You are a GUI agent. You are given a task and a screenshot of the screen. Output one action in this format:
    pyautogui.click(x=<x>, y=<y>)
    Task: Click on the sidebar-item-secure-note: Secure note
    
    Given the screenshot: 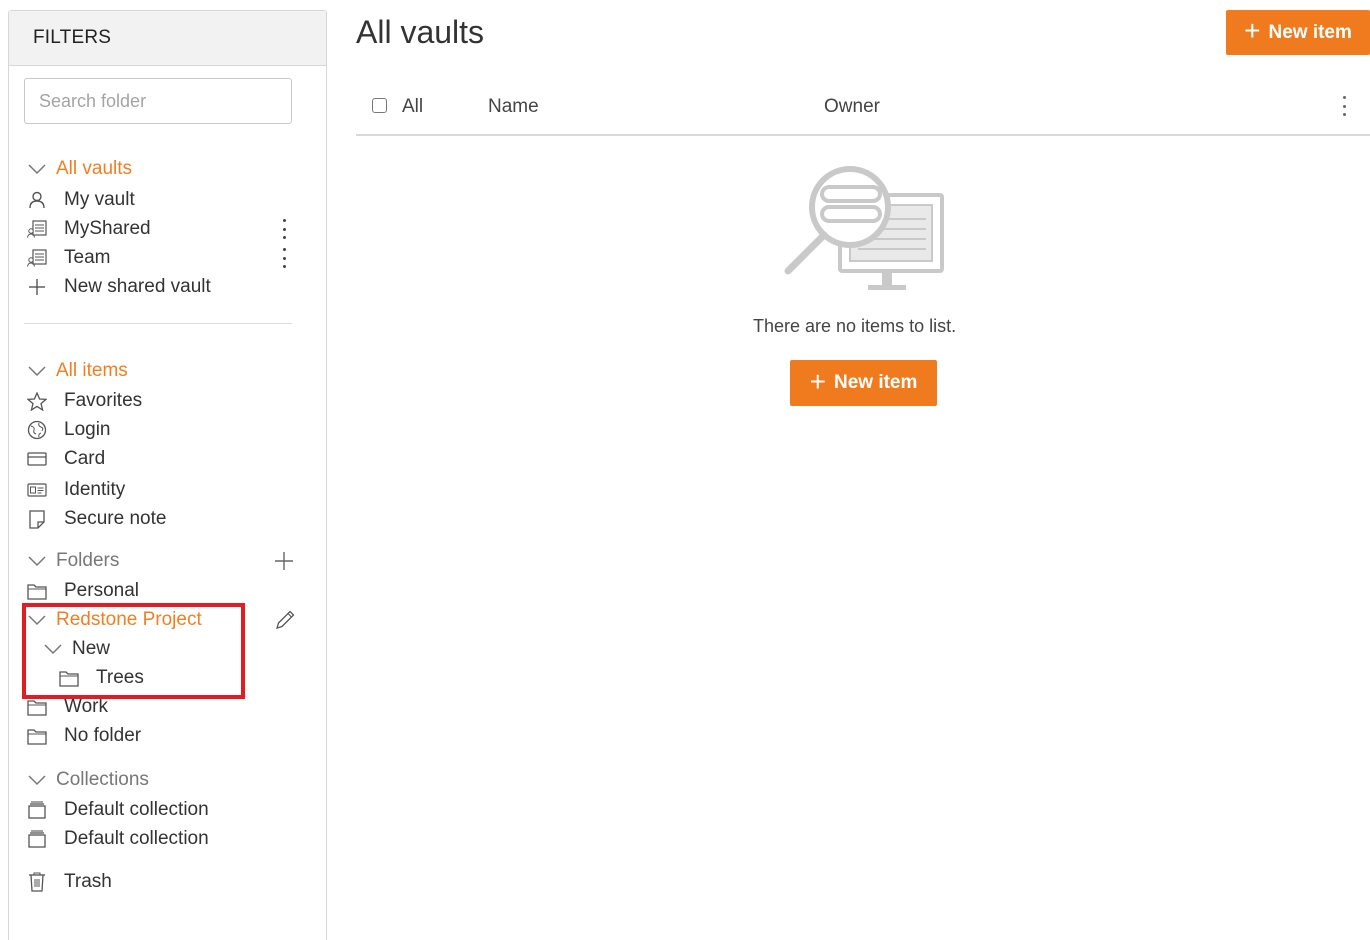 What is the action you would take?
    pyautogui.click(x=95, y=519)
    